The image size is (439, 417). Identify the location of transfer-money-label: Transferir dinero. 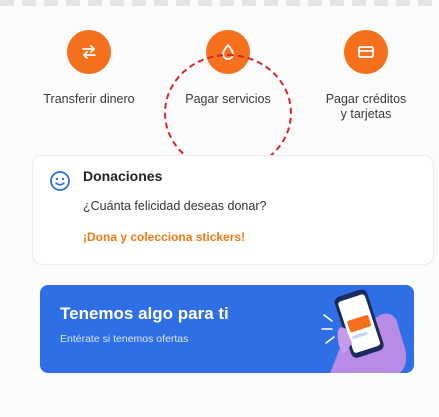
(89, 99).